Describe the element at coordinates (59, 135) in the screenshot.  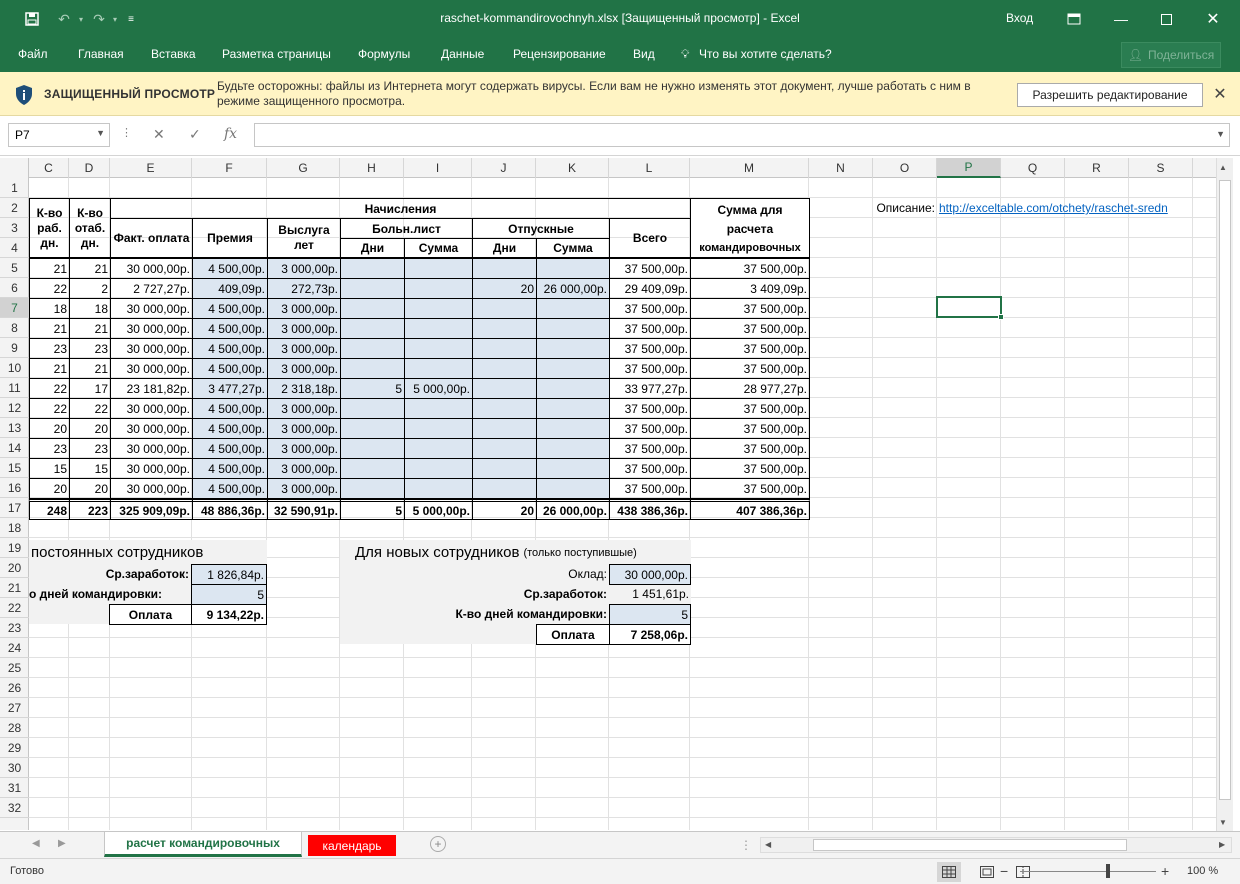
I see `name-box: P7 ▼` at that location.